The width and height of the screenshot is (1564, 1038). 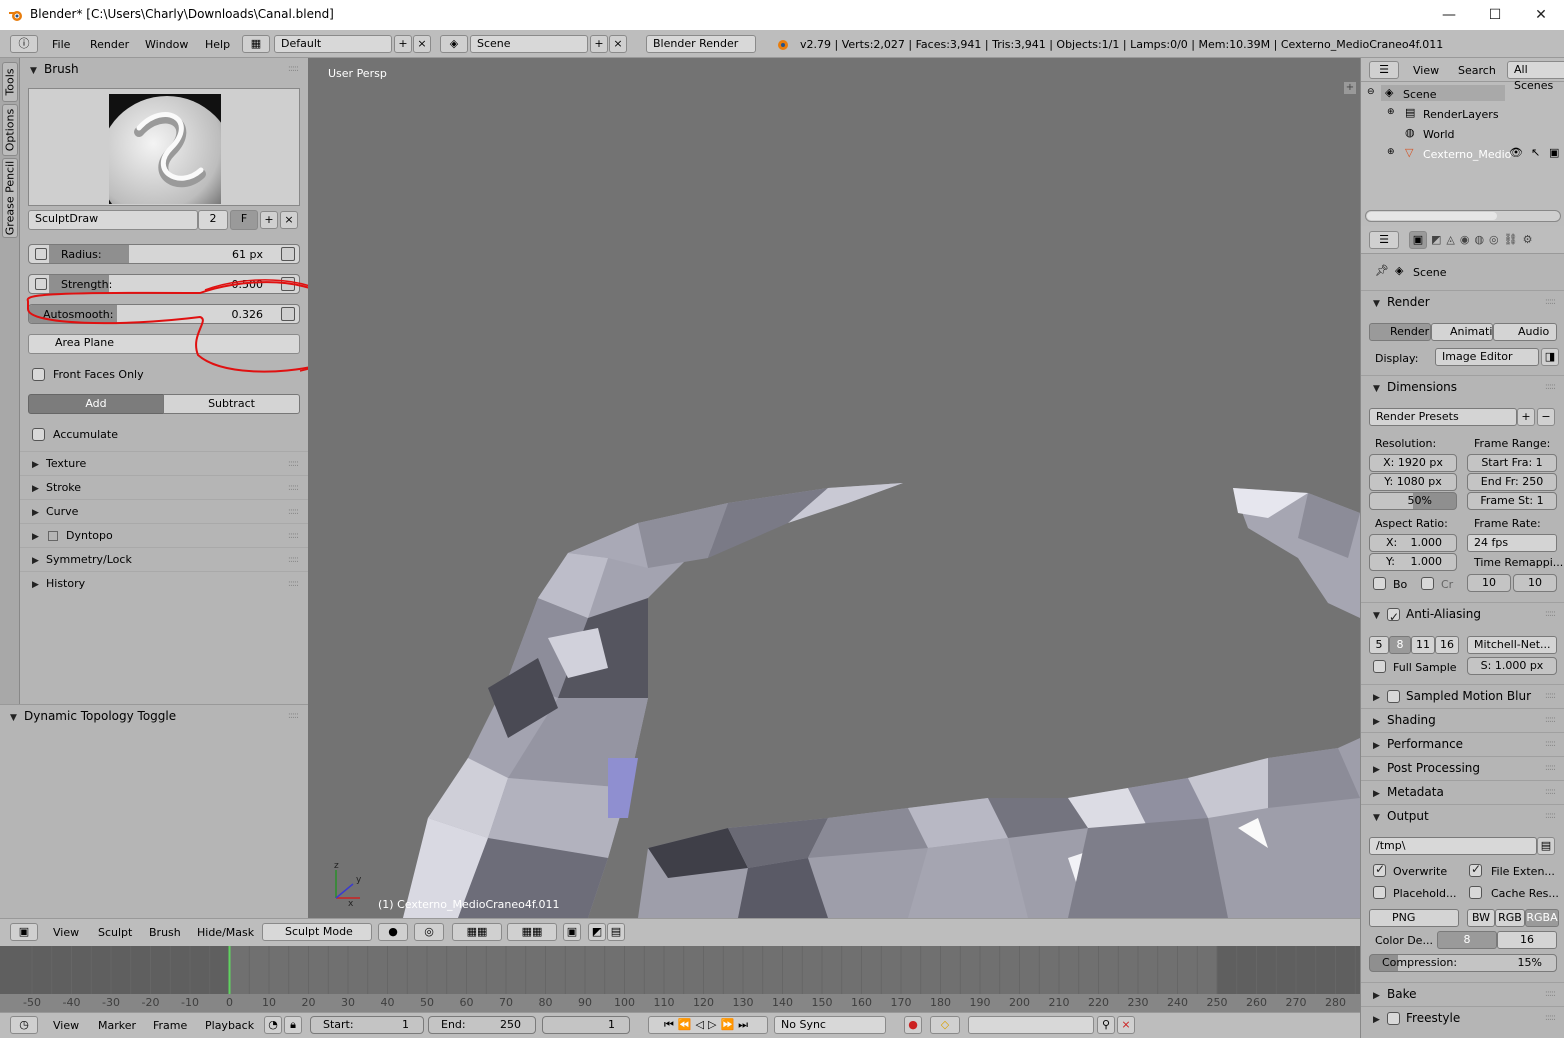 I want to click on menu-sculpt: Sculpt, so click(x=115, y=932).